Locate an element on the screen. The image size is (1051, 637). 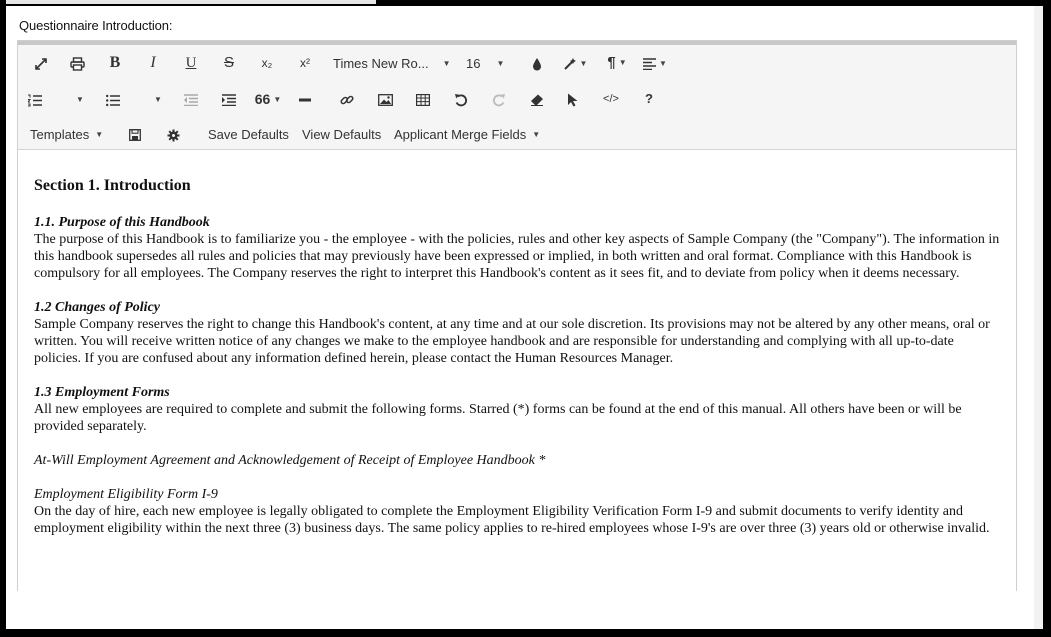
merge-fields-label: Applicant Merge Fields is located at coordinates (460, 134).